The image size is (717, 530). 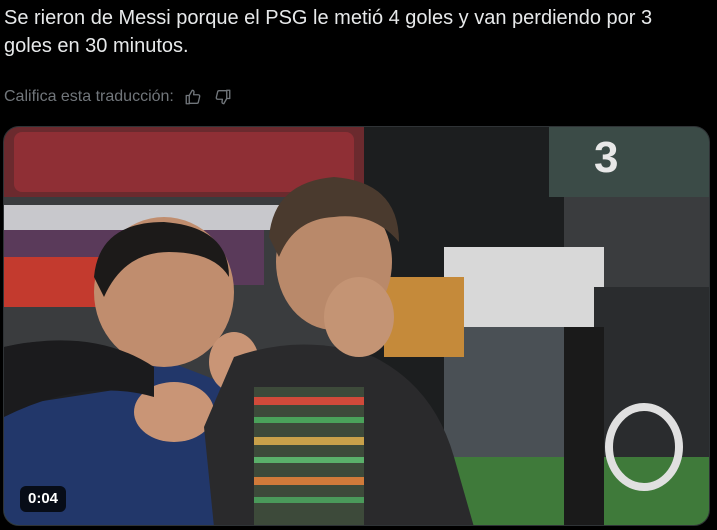 What do you see at coordinates (606, 157) in the screenshot?
I see `jersey-number: 3` at bounding box center [606, 157].